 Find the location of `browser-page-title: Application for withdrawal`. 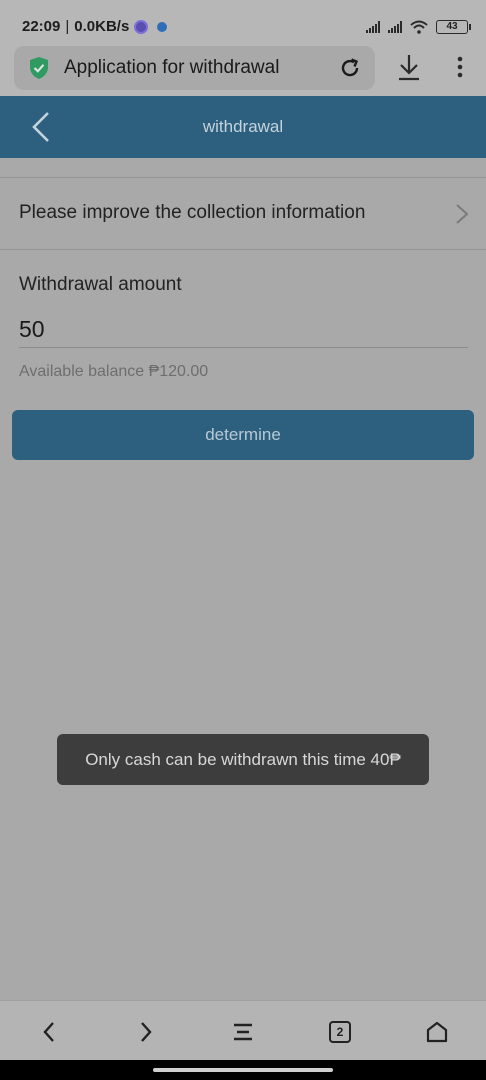

browser-page-title: Application for withdrawal is located at coordinates (172, 67).